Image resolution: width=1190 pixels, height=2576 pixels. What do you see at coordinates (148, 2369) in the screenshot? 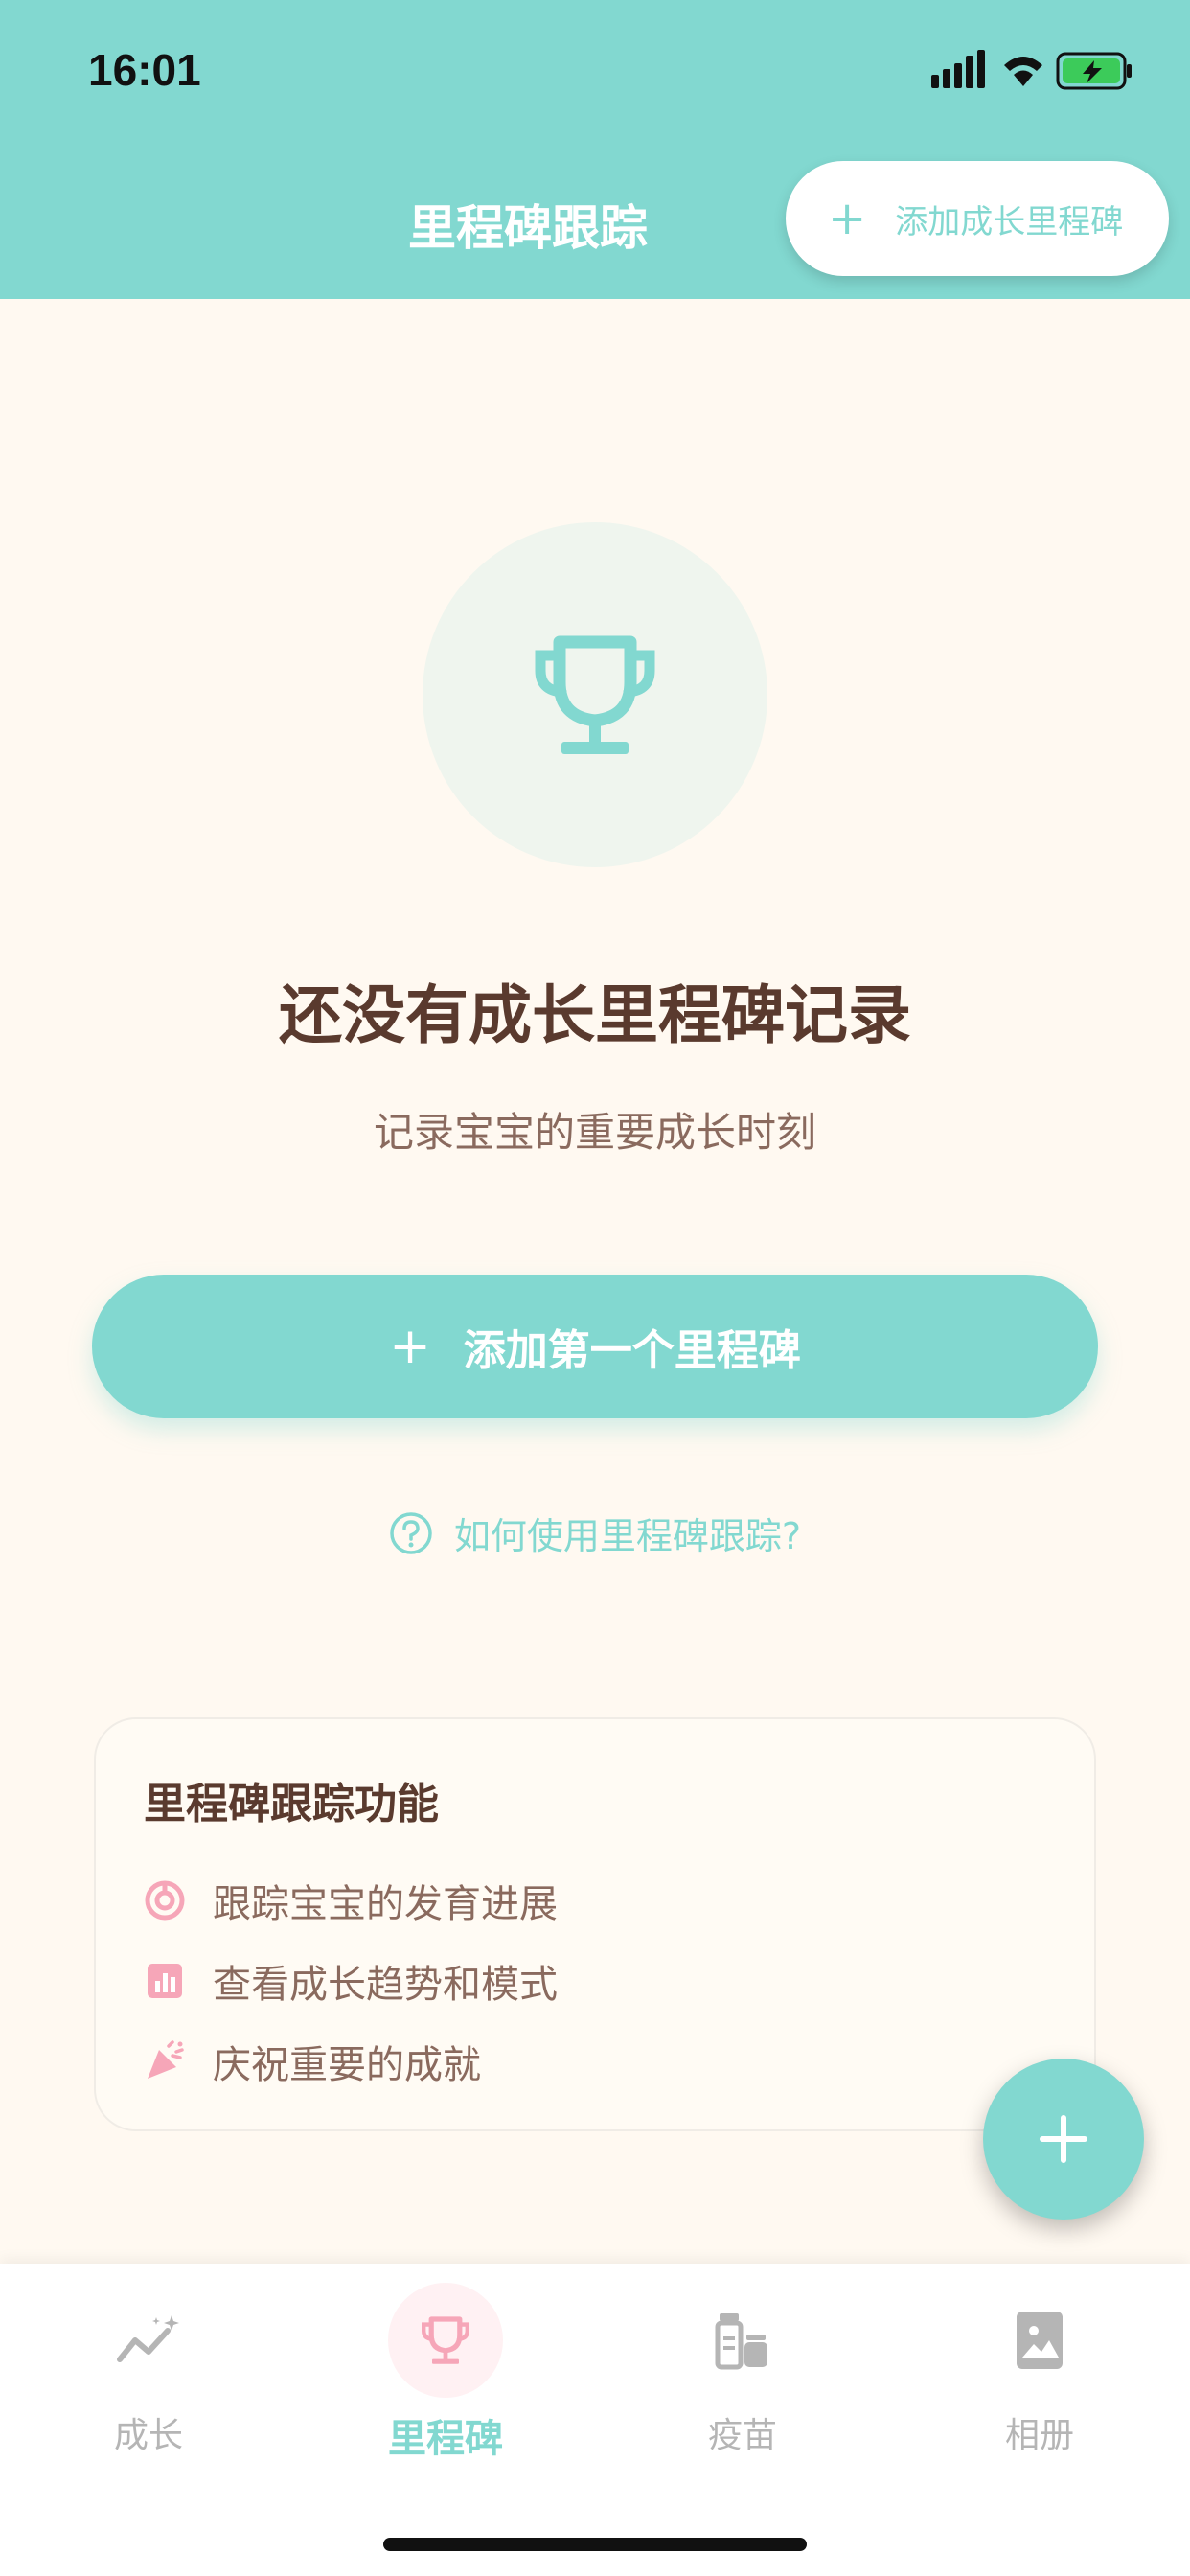
I see `nav-item-growth: 成长` at bounding box center [148, 2369].